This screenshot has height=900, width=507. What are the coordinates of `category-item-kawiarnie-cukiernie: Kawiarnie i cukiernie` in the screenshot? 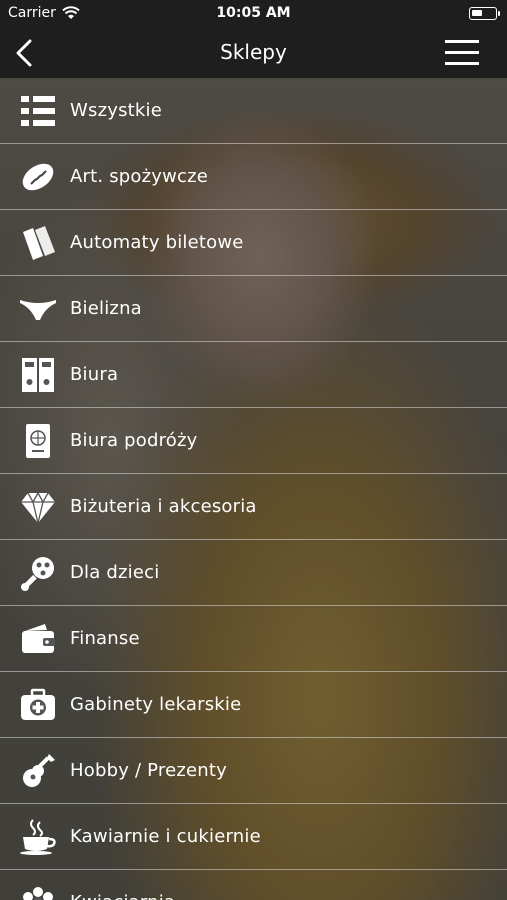 It's located at (253, 837).